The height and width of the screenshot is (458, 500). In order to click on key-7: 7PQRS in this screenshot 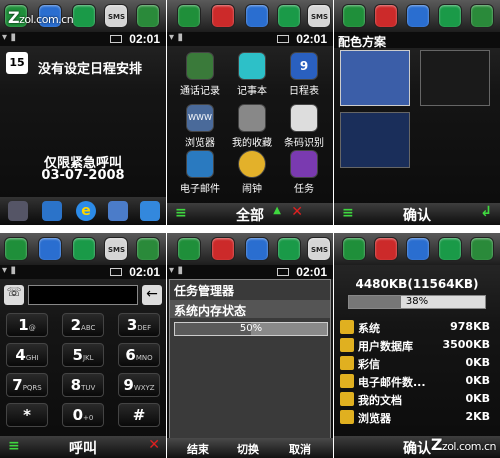, I will do `click(27, 385)`.